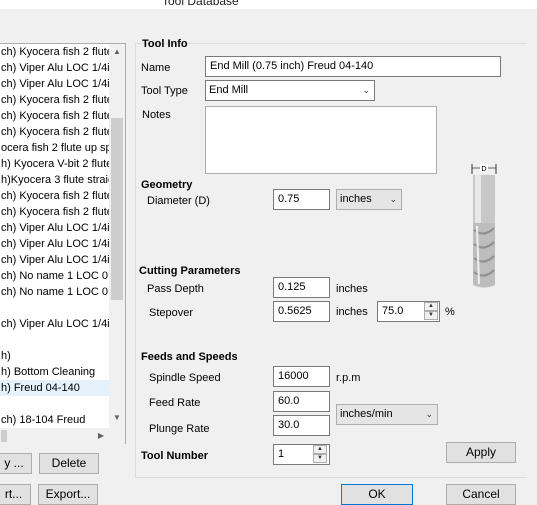  I want to click on spindle-speed-unit: r.p.m, so click(348, 378).